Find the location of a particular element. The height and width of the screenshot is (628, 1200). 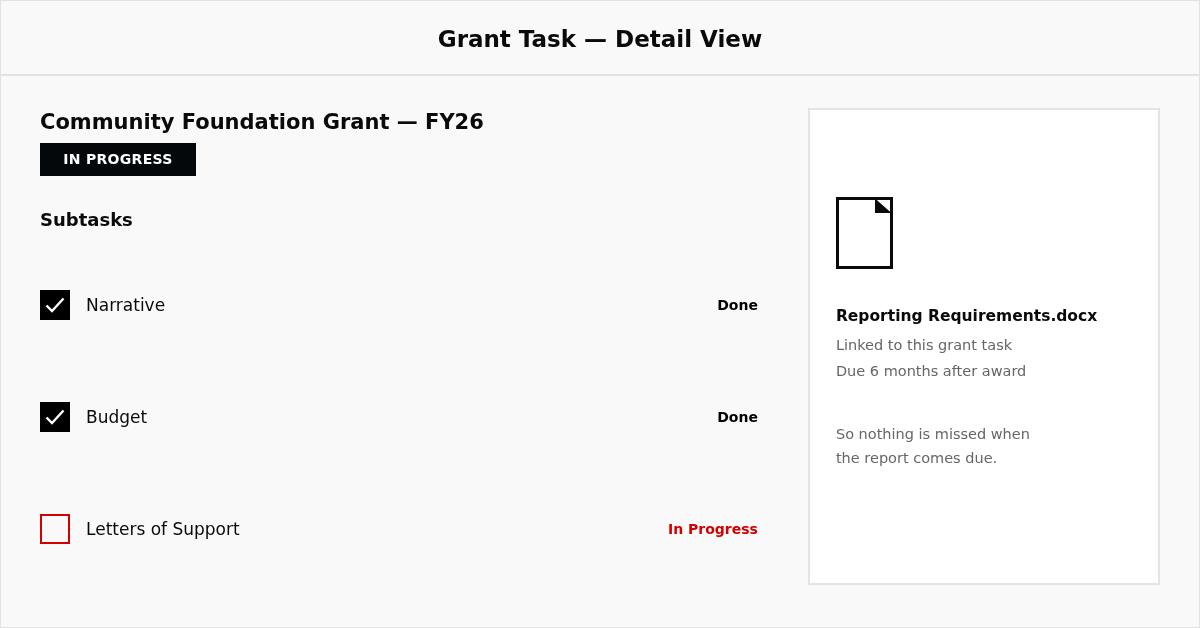

page-title: Grant Task — Detail View is located at coordinates (600, 39).